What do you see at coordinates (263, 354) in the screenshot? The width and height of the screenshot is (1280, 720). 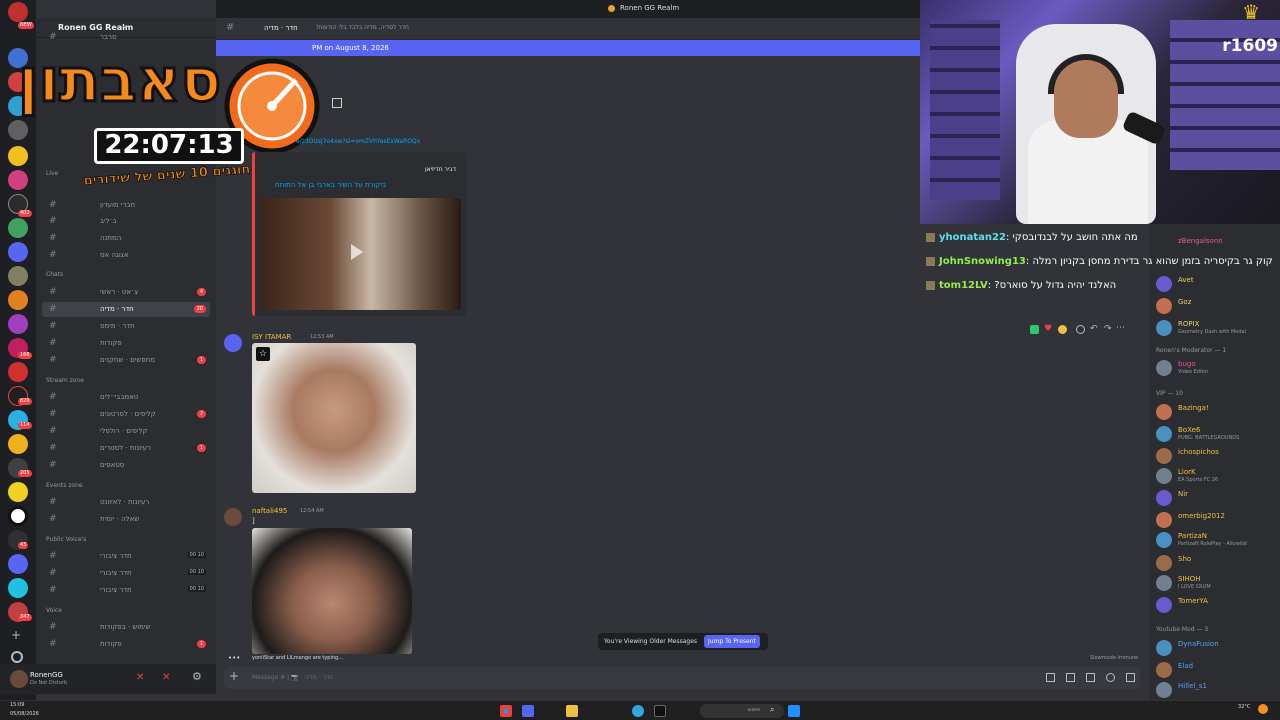 I see `star-icon: ☆` at bounding box center [263, 354].